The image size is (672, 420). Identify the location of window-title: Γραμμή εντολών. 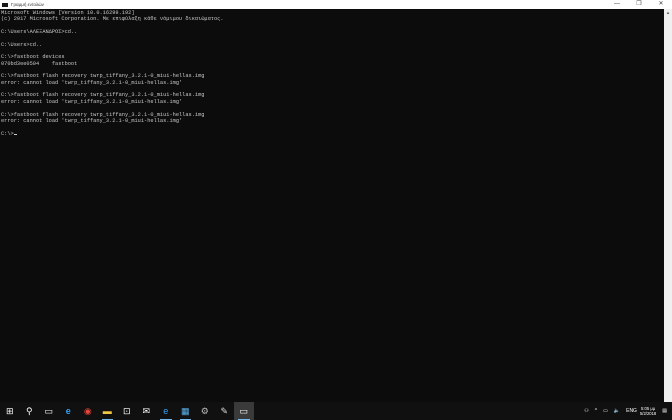
(27, 4).